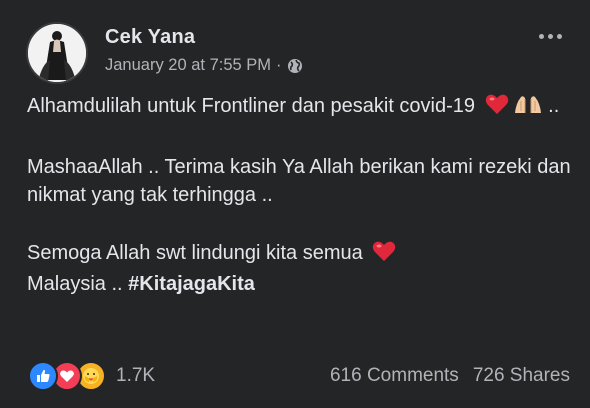  What do you see at coordinates (521, 376) in the screenshot?
I see `shares-count: 726 Shares` at bounding box center [521, 376].